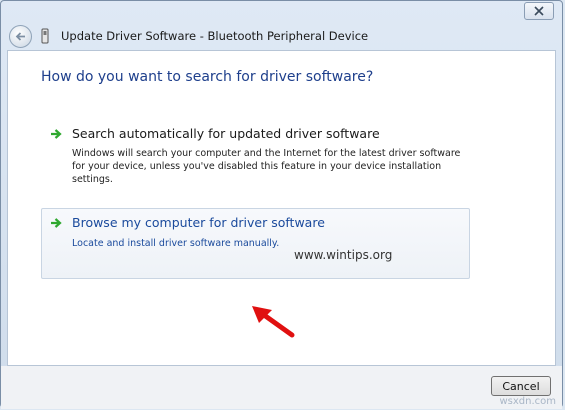 Image resolution: width=565 pixels, height=410 pixels. I want to click on device-icon, so click(45, 36).